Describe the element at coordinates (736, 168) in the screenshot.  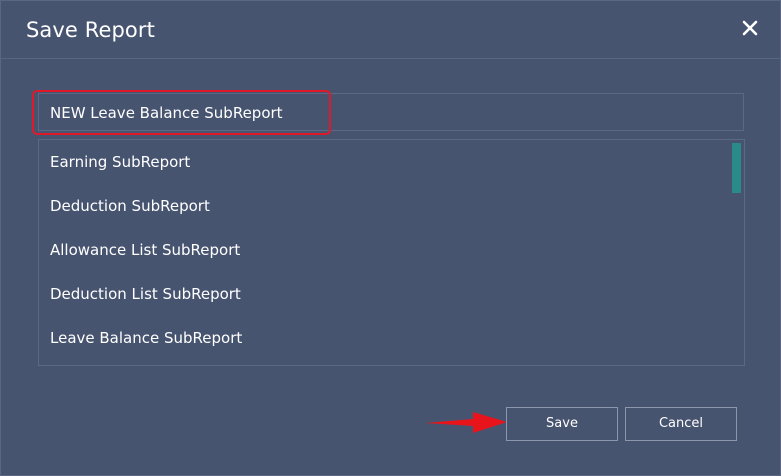
I see `scrollbar-thumb` at that location.